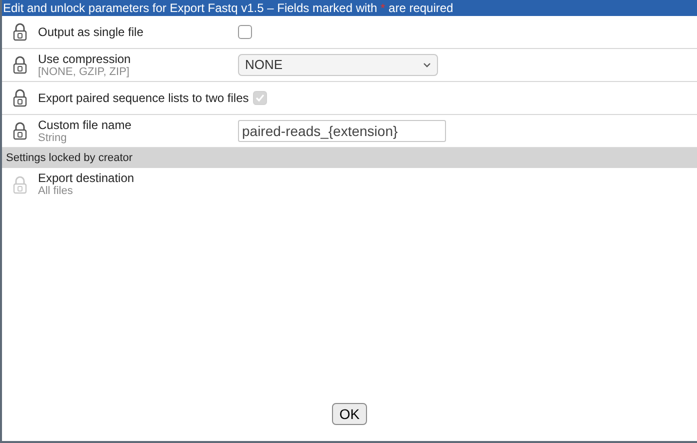 This screenshot has width=697, height=443. What do you see at coordinates (53, 138) in the screenshot?
I see `parameter-hint: String` at bounding box center [53, 138].